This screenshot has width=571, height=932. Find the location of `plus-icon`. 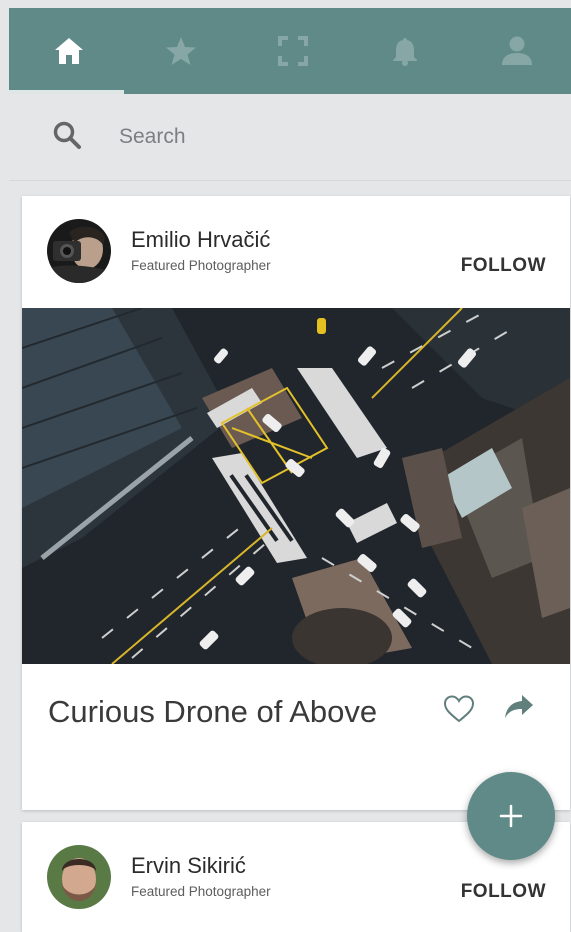

plus-icon is located at coordinates (511, 816).